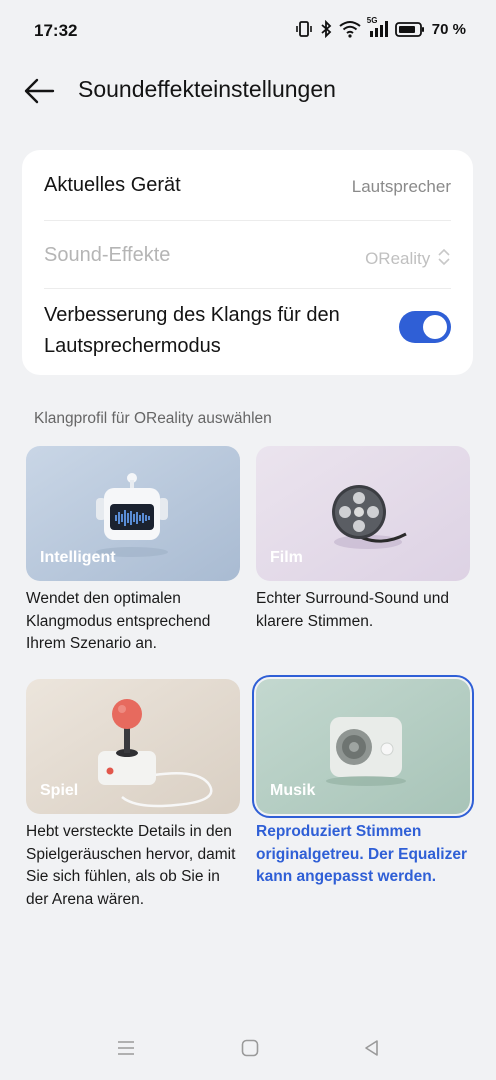 The image size is (496, 1080). What do you see at coordinates (133, 746) in the screenshot?
I see `profile-spiel-image: Spiel` at bounding box center [133, 746].